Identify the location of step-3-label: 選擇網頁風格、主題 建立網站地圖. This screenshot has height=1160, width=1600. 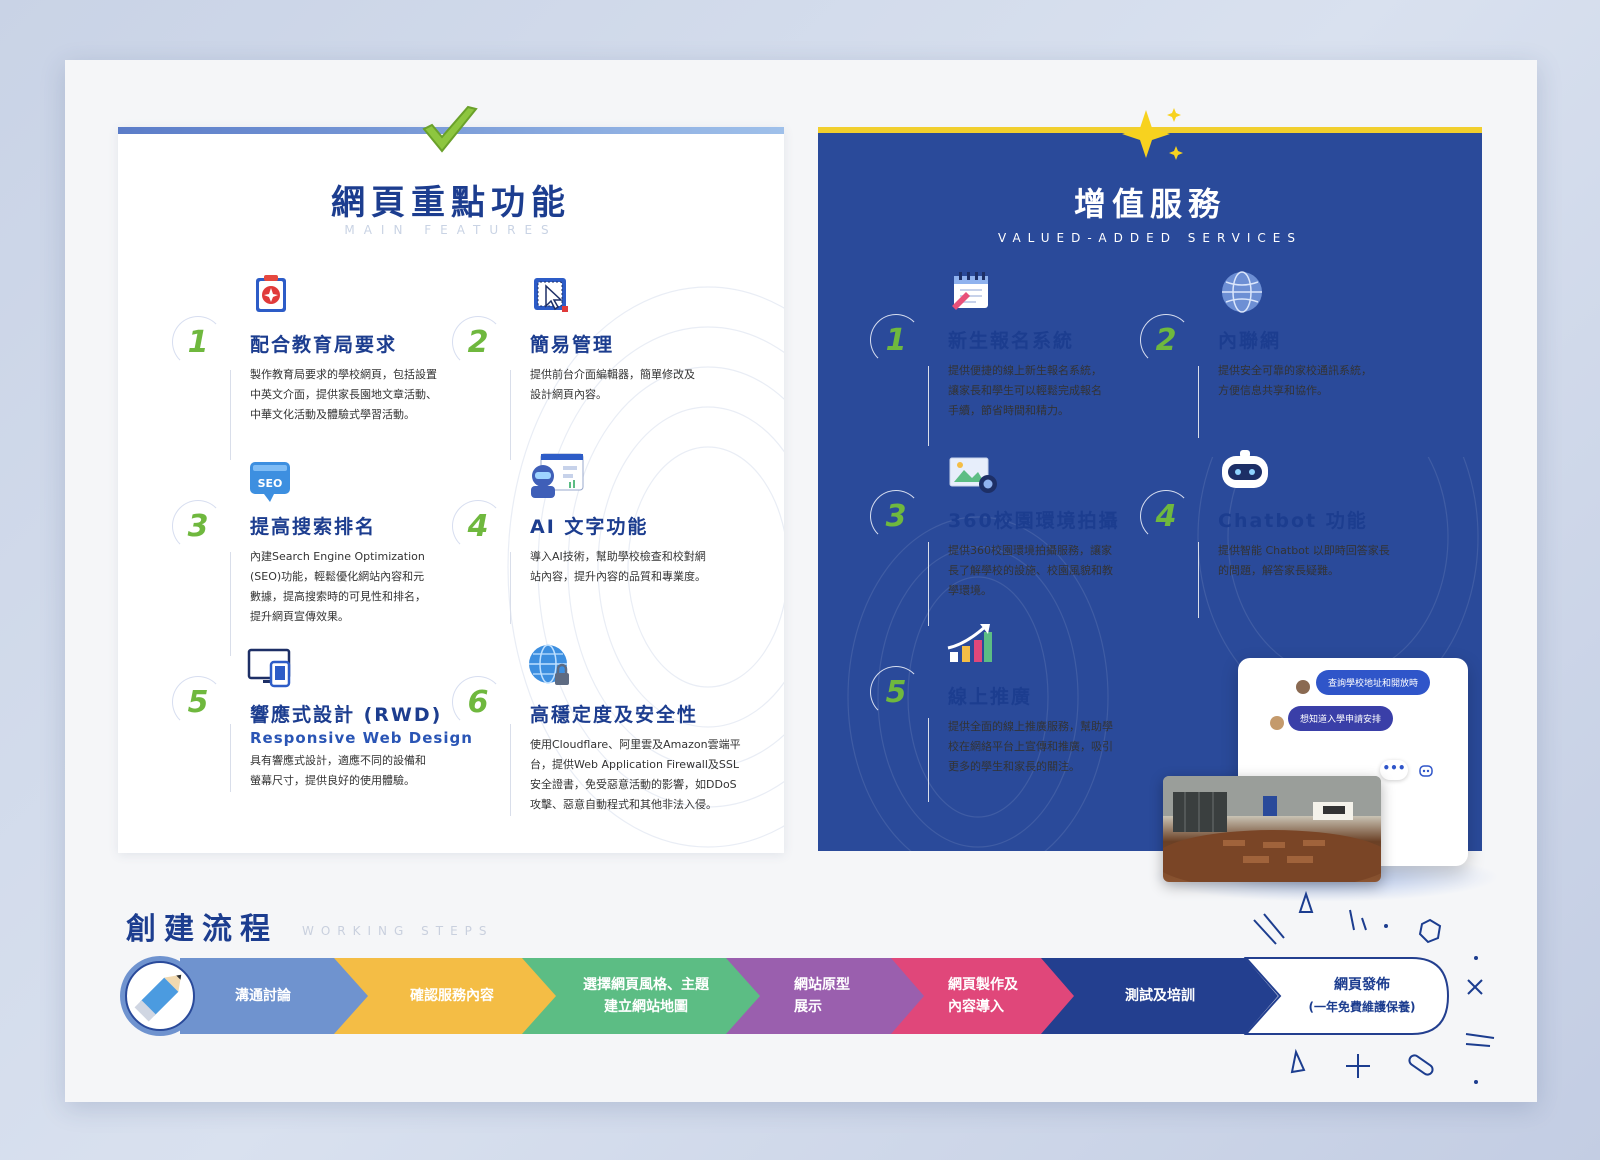
(646, 996).